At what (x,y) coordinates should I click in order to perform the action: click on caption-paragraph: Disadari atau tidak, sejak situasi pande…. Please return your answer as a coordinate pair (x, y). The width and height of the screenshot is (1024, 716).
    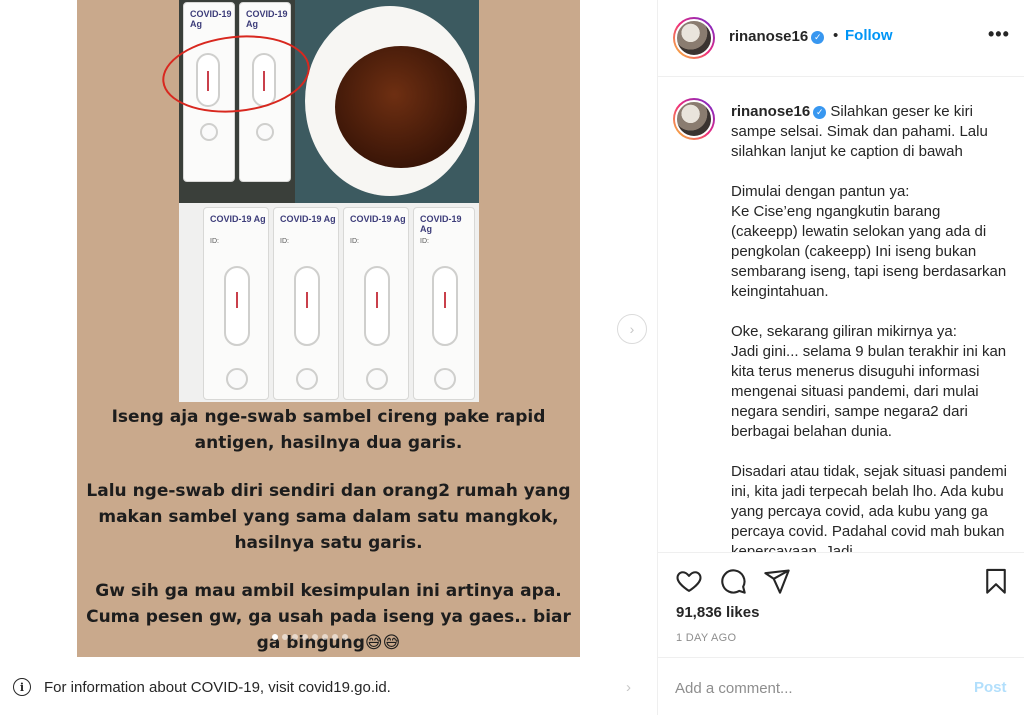
    Looking at the image, I should click on (871, 507).